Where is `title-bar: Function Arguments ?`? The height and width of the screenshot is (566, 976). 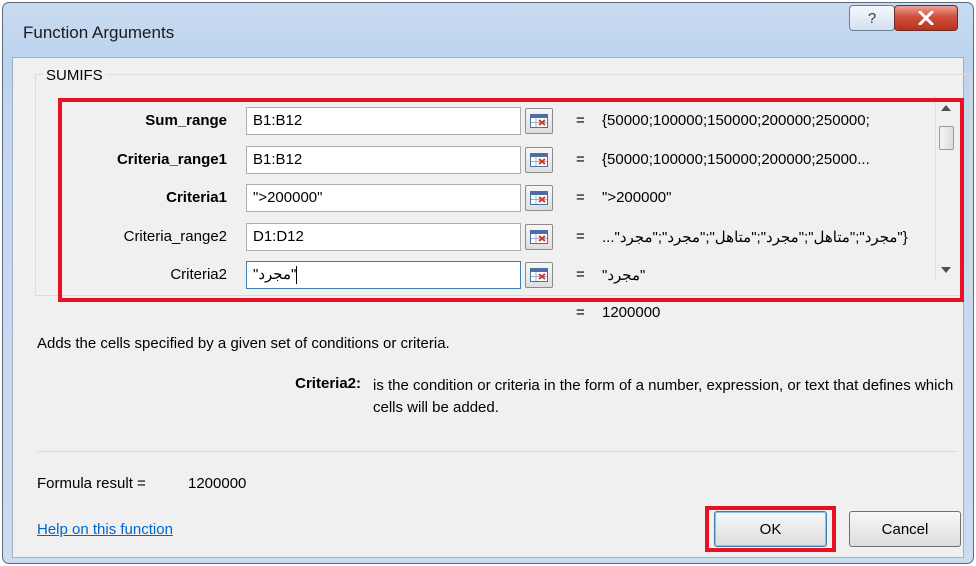 title-bar: Function Arguments ? is located at coordinates (488, 31).